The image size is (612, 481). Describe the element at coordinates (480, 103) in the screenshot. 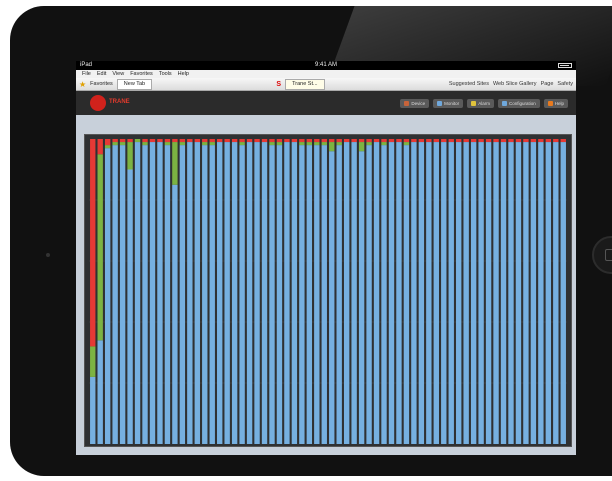

I see `alarm-button: Alarm` at that location.